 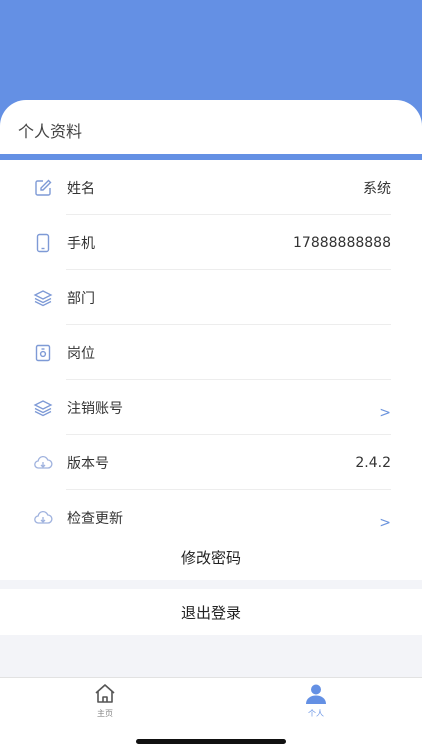 I want to click on row-label: 岗位, so click(x=81, y=353).